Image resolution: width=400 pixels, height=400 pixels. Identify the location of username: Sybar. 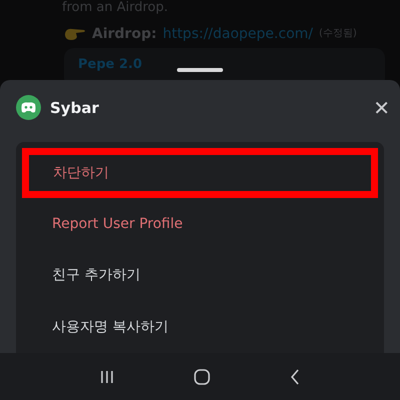
(75, 107).